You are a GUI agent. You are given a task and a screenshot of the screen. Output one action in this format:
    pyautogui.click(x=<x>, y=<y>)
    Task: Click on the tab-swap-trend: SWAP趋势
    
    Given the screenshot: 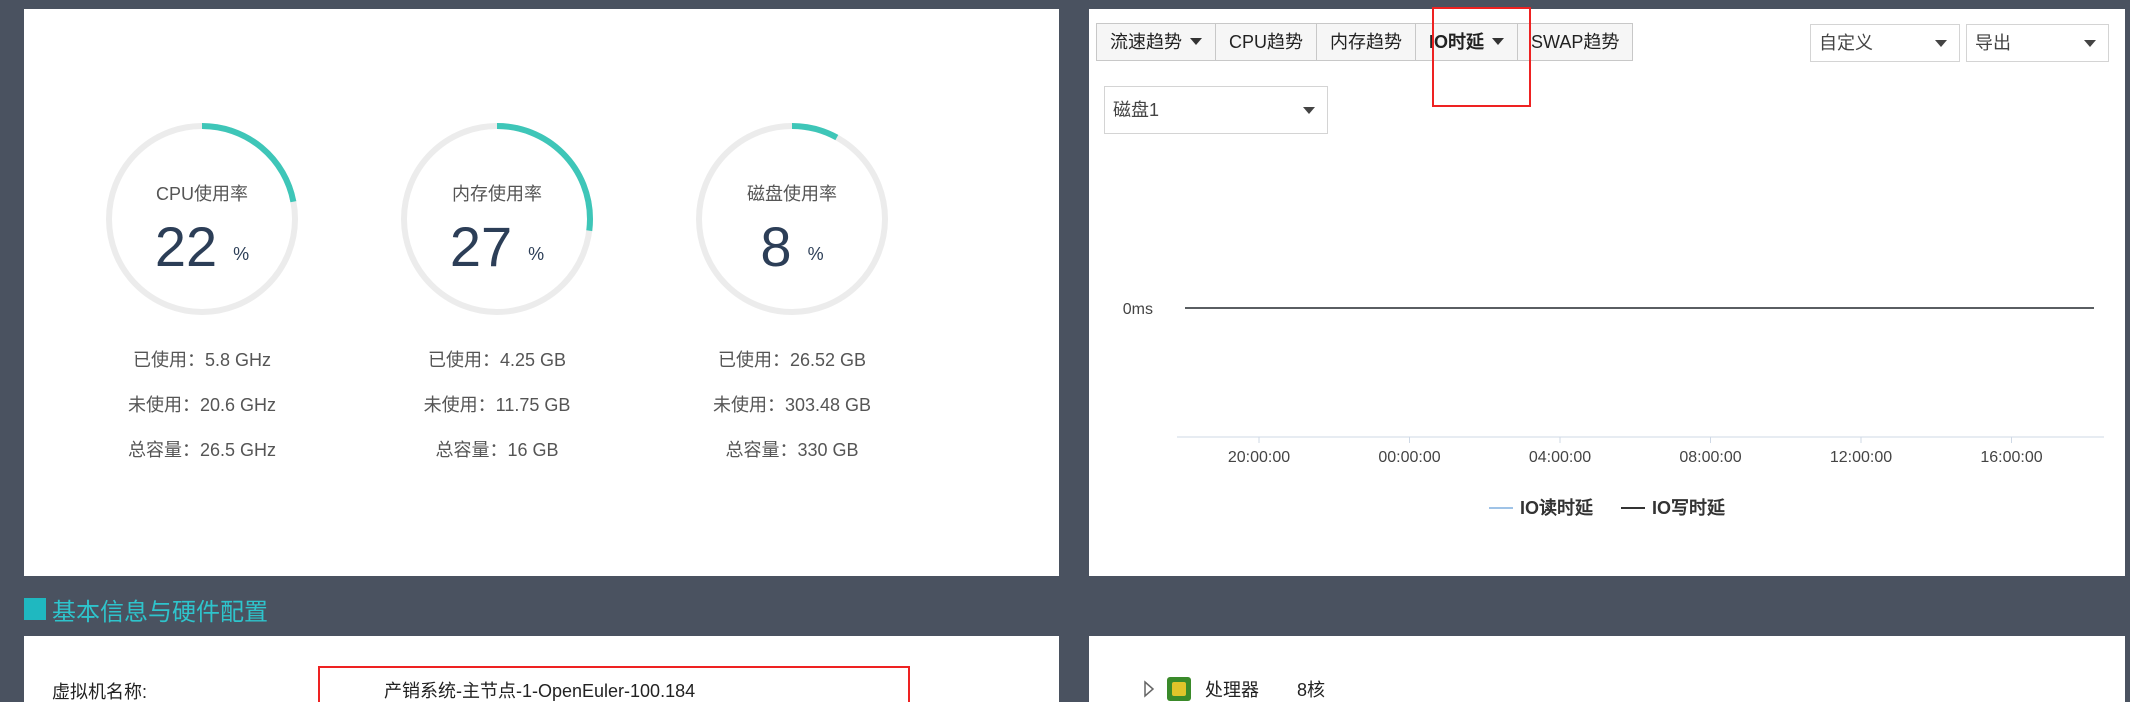 What is the action you would take?
    pyautogui.click(x=1575, y=42)
    